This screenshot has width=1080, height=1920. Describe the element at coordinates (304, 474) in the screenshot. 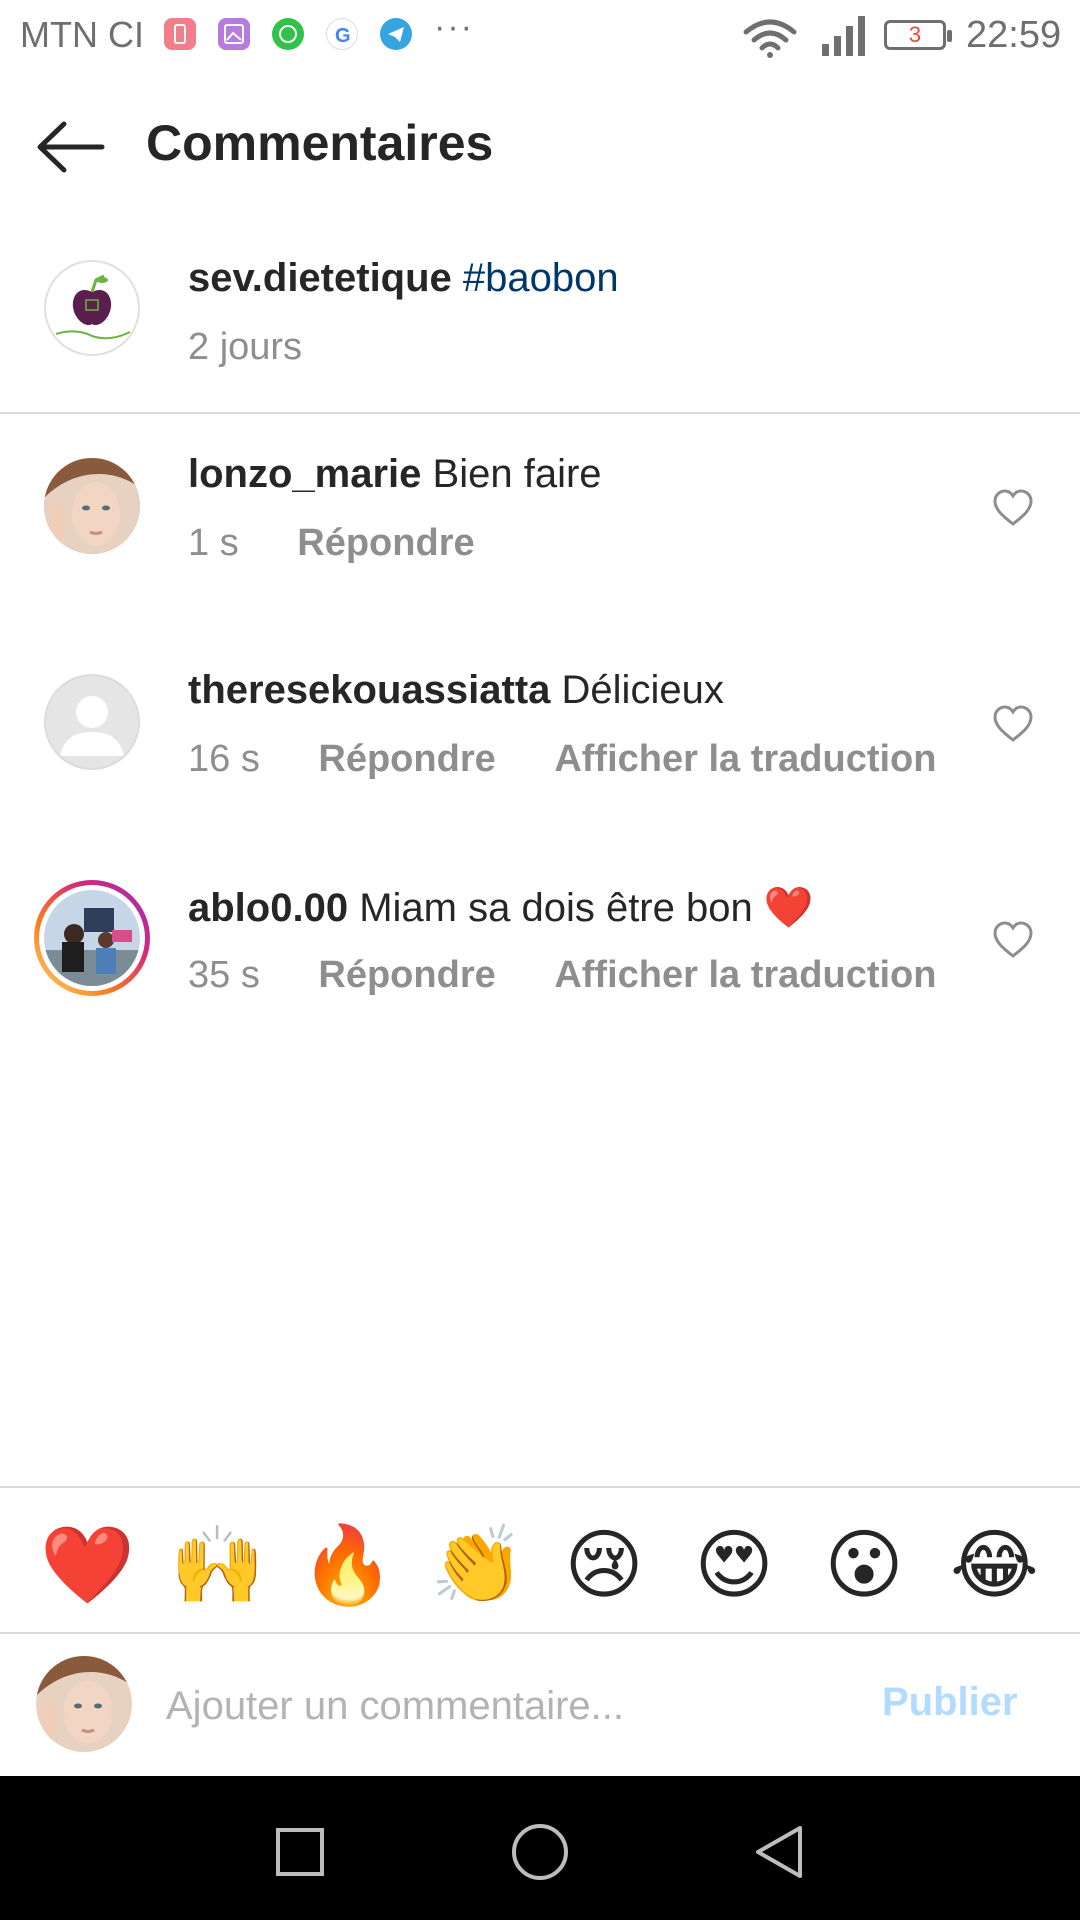

I see `comment-username: lonzo_marie` at that location.